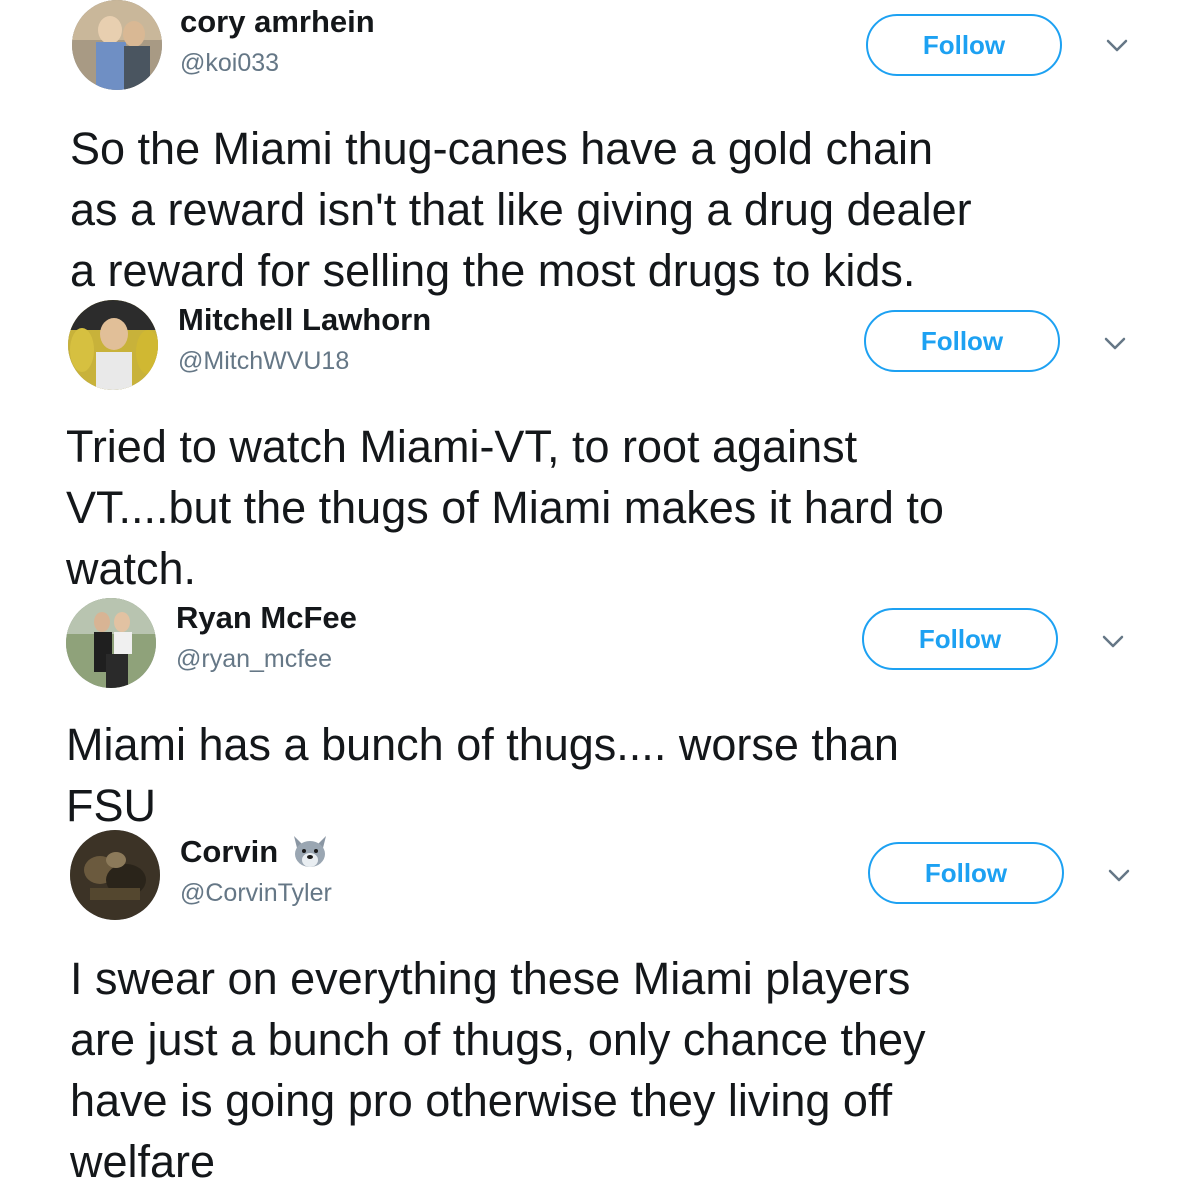  I want to click on user-handle: @ryan_mcfee, so click(254, 659).